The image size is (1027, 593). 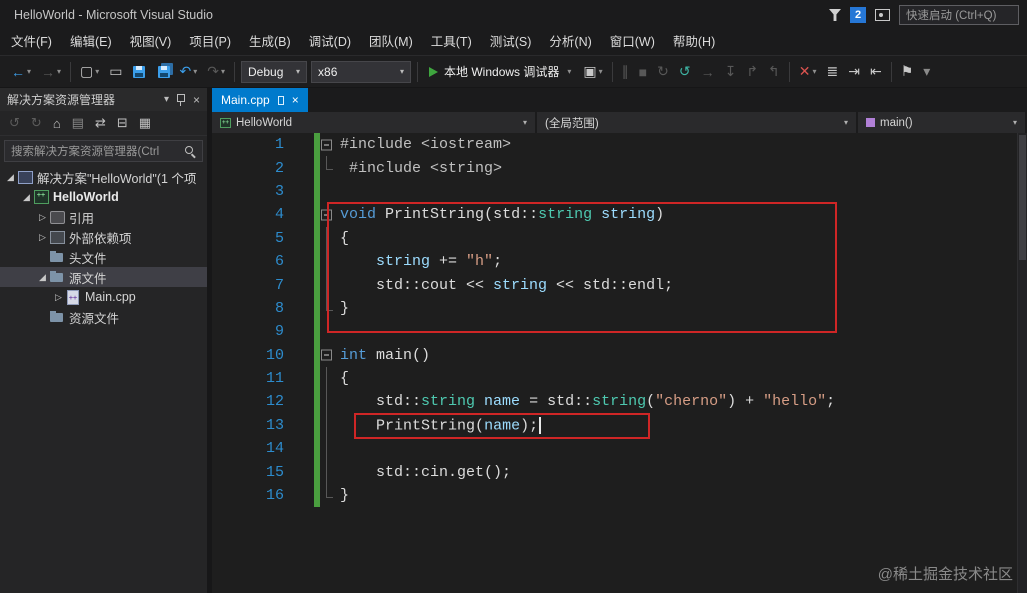 I want to click on breadcrumb-scope-dropdown: (全局范围) ▾, so click(x=697, y=122).